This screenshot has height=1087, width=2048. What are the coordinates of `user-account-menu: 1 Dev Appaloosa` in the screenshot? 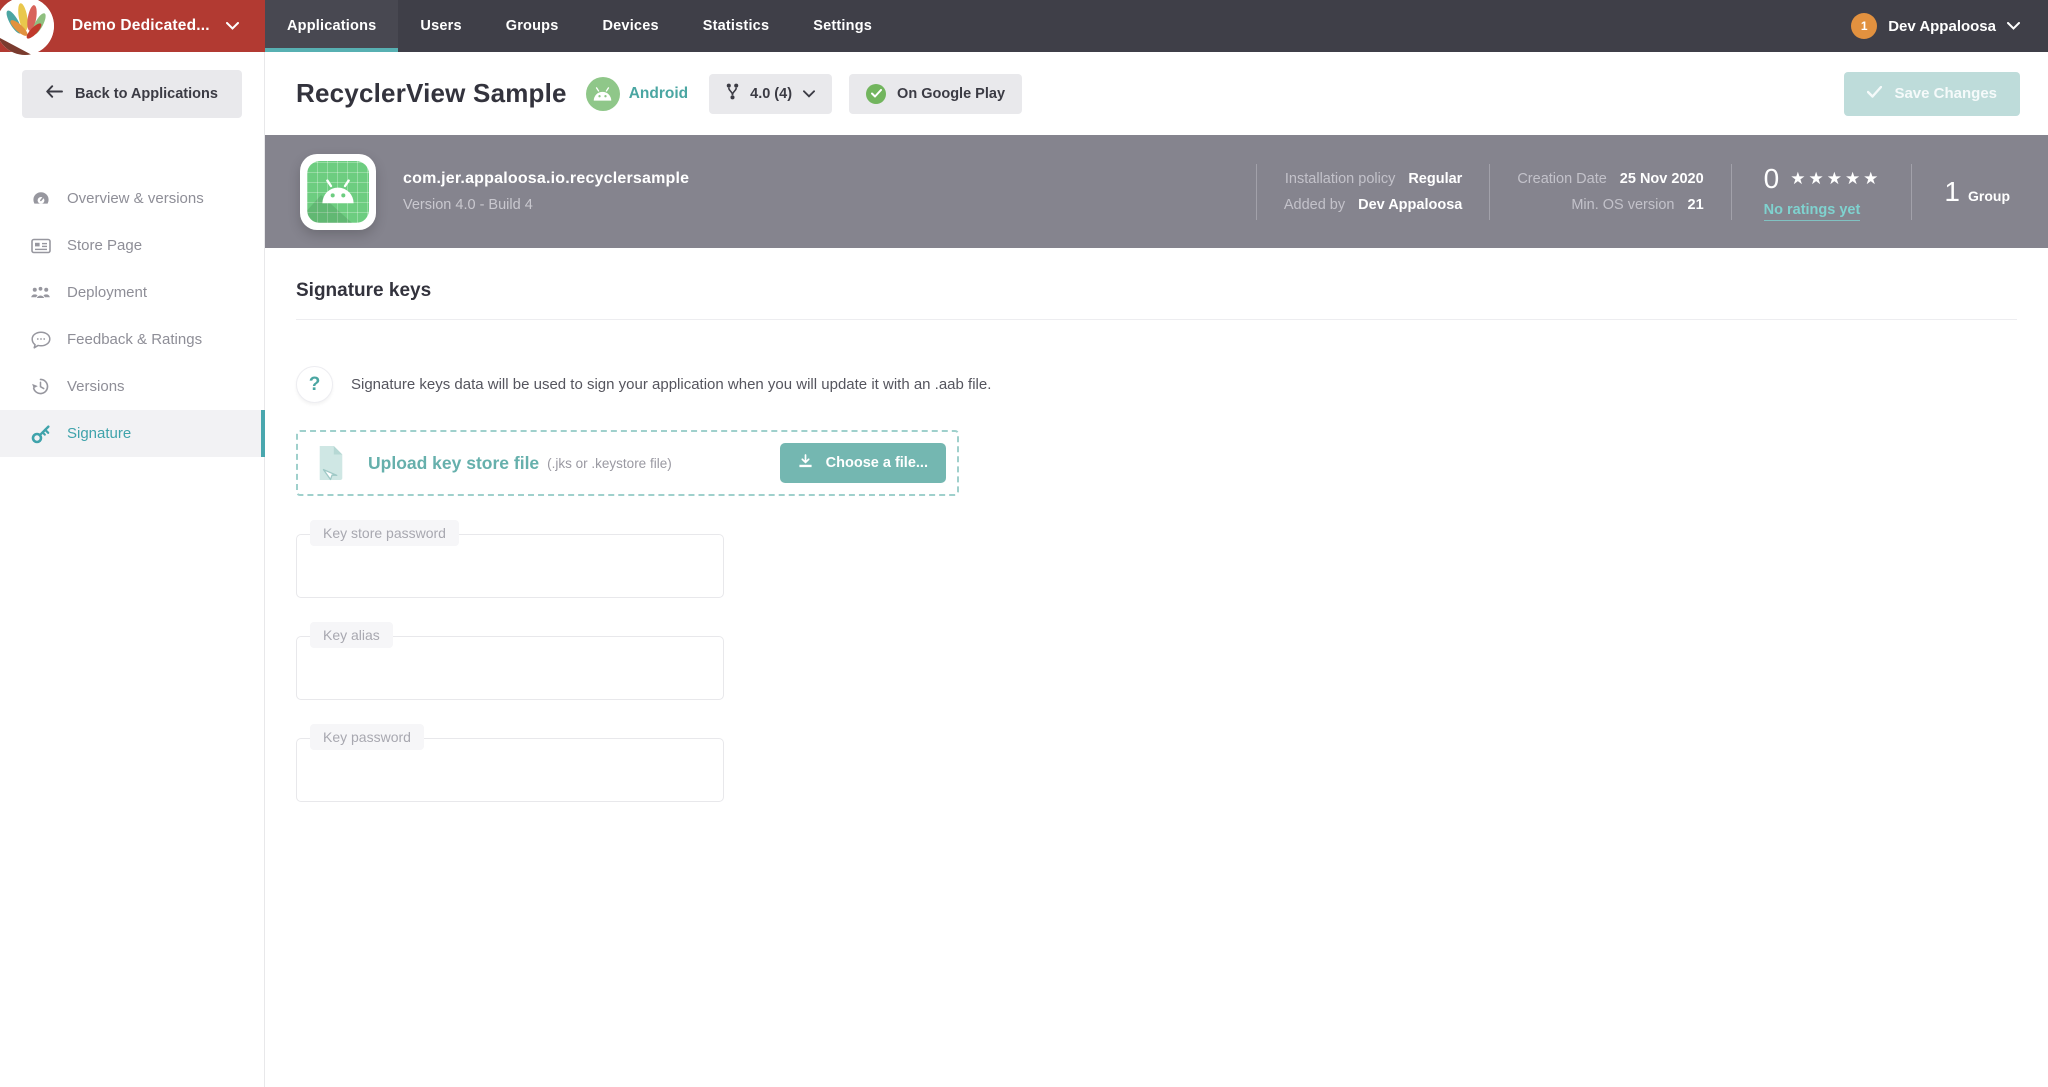 It's located at (1935, 26).